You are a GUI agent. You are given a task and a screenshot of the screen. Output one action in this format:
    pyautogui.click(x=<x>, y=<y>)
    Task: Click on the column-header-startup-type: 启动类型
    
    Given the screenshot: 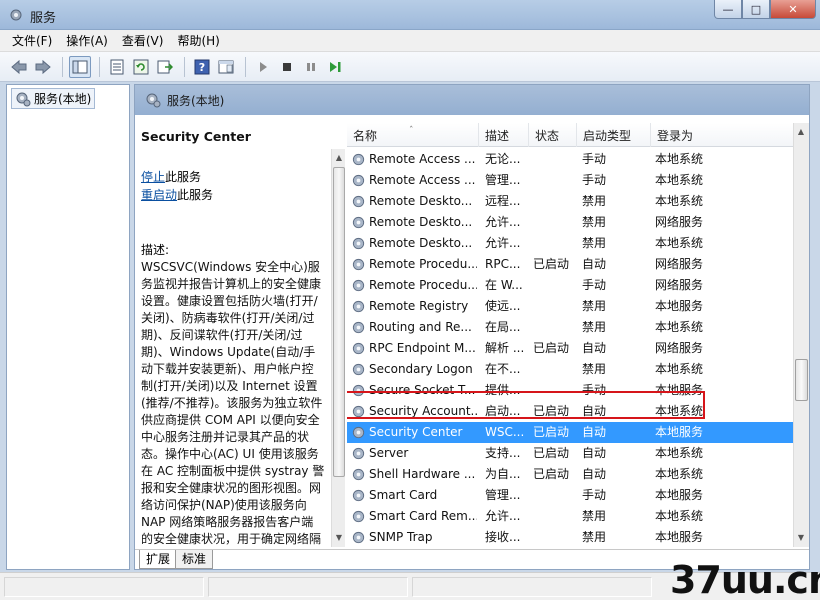 What is the action you would take?
    pyautogui.click(x=614, y=135)
    